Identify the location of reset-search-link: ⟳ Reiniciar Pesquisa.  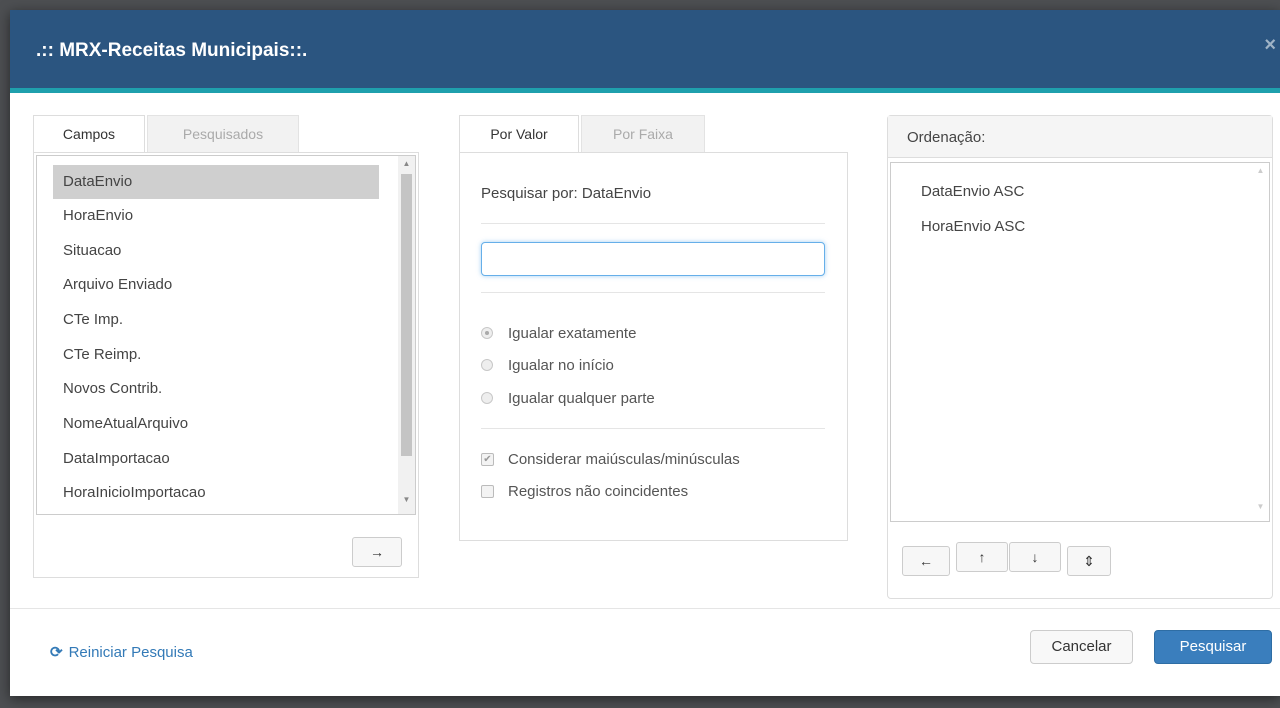
(121, 652).